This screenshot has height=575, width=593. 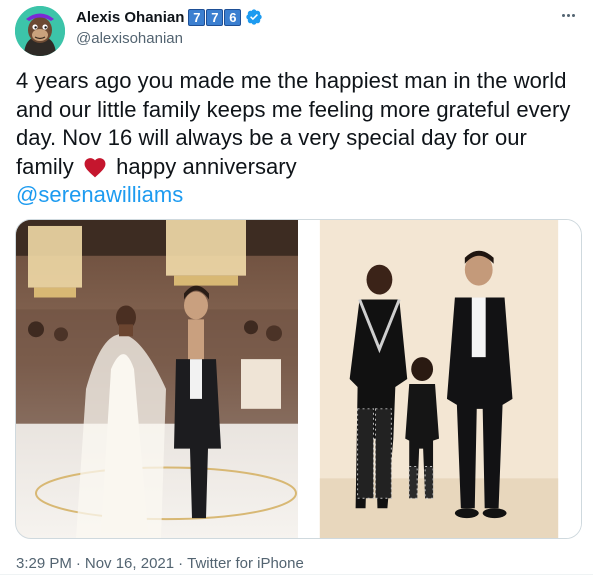 What do you see at coordinates (233, 17) in the screenshot?
I see `digit-badge: 6` at bounding box center [233, 17].